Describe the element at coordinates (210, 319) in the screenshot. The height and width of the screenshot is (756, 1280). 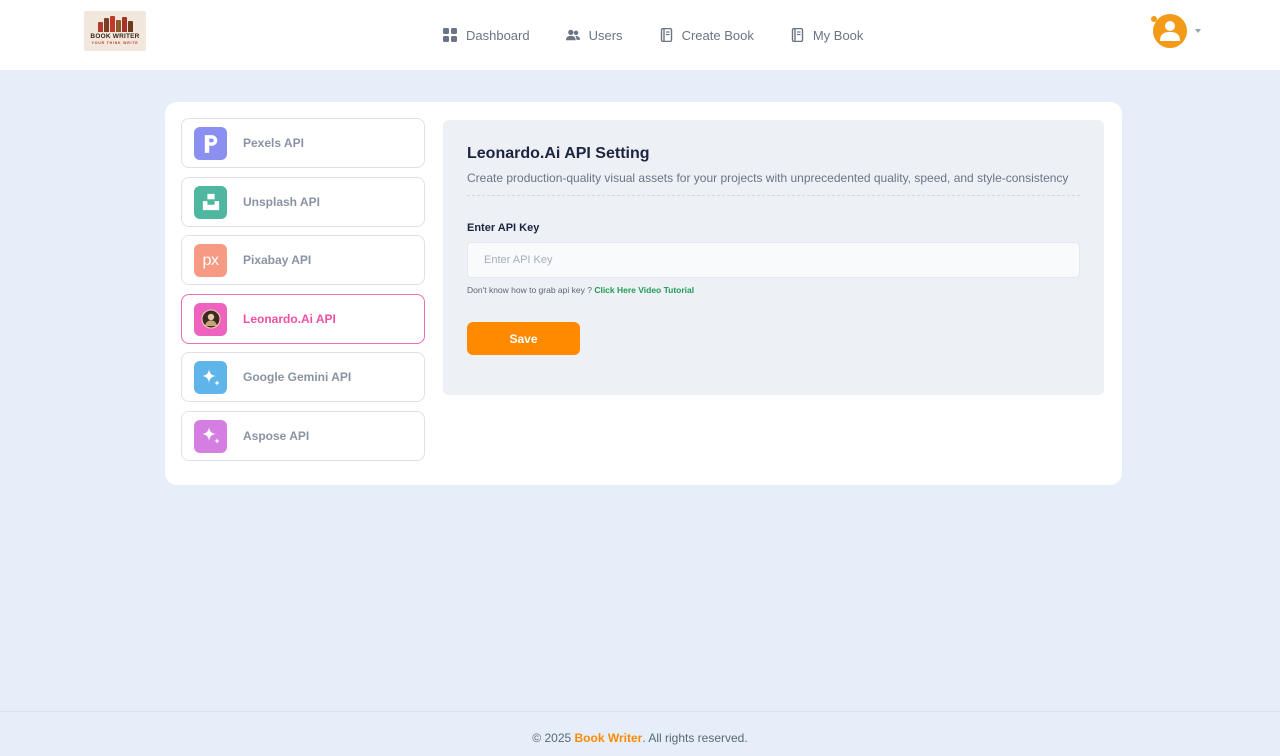
I see `leonardo-icon` at that location.